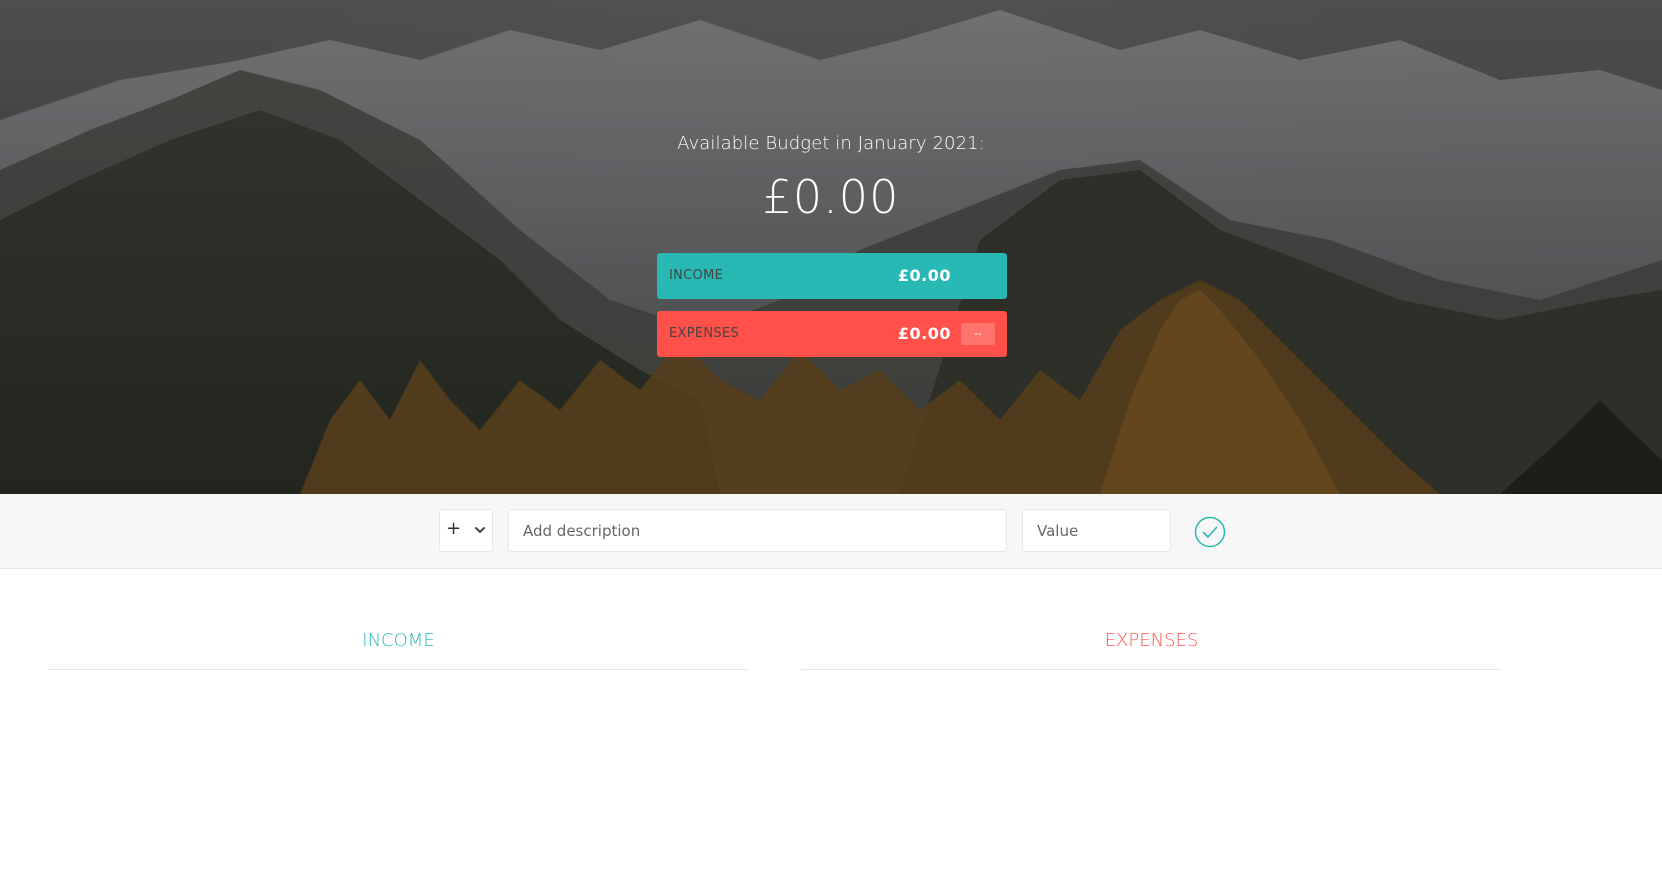 The image size is (1662, 884). I want to click on budget-value: £0.00, so click(831, 197).